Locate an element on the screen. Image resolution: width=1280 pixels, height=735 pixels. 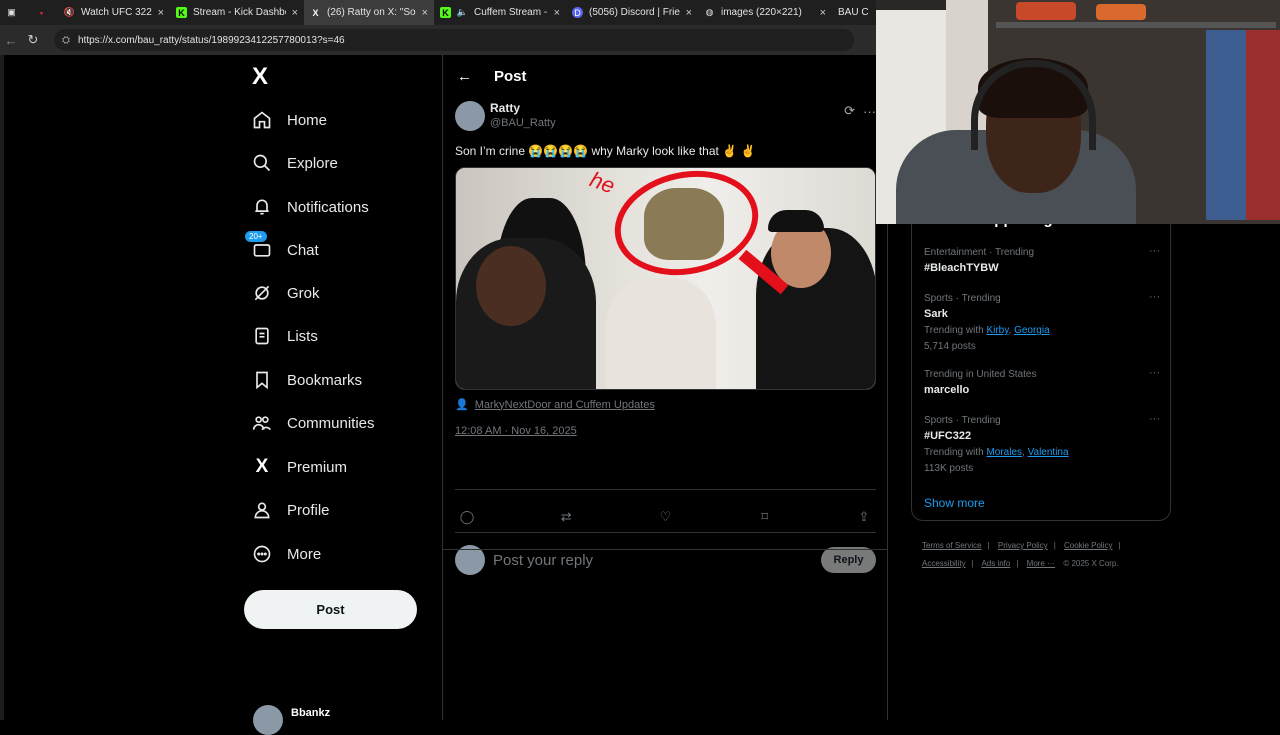
sidebar-item-lists: Lists is located at coordinates (284, 336).